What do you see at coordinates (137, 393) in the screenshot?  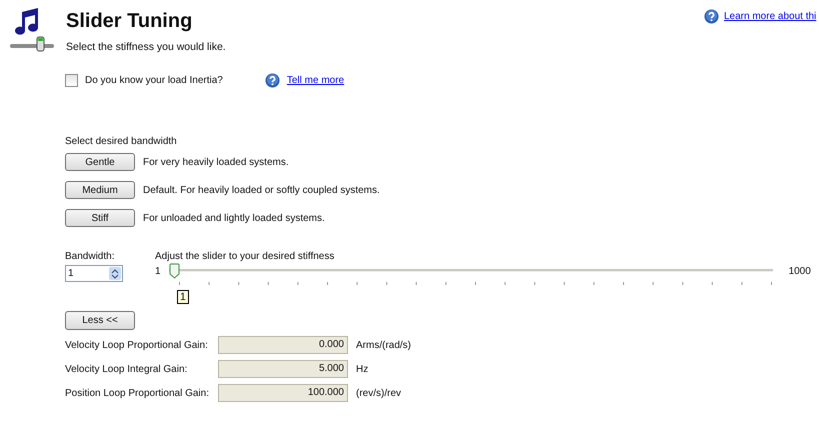 I see `gain-label: Position Loop Proportional Gain:` at bounding box center [137, 393].